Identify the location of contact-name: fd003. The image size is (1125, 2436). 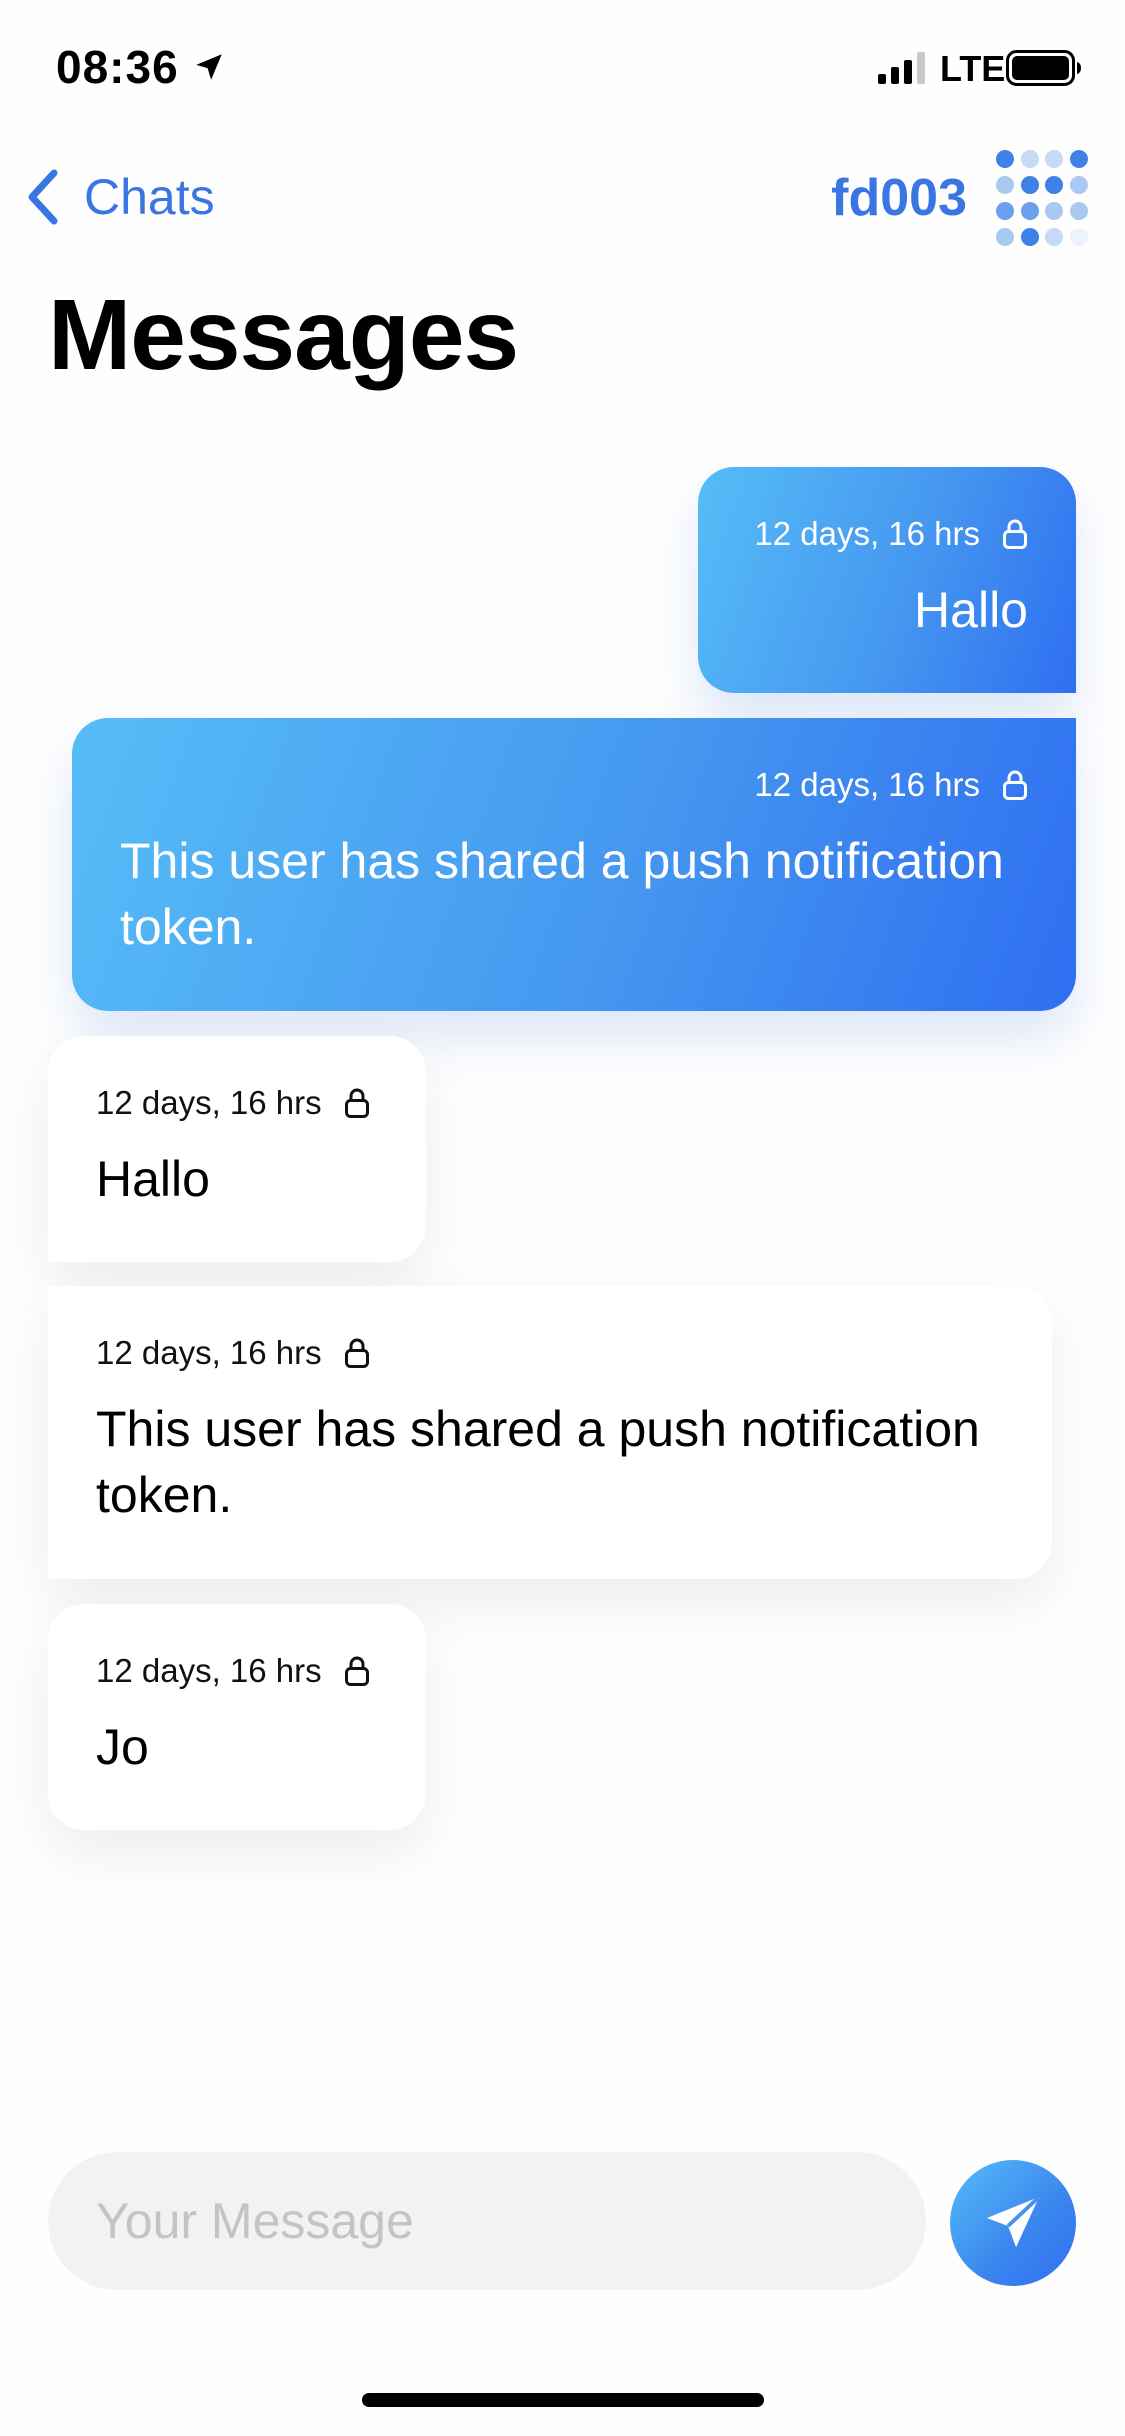
(899, 198).